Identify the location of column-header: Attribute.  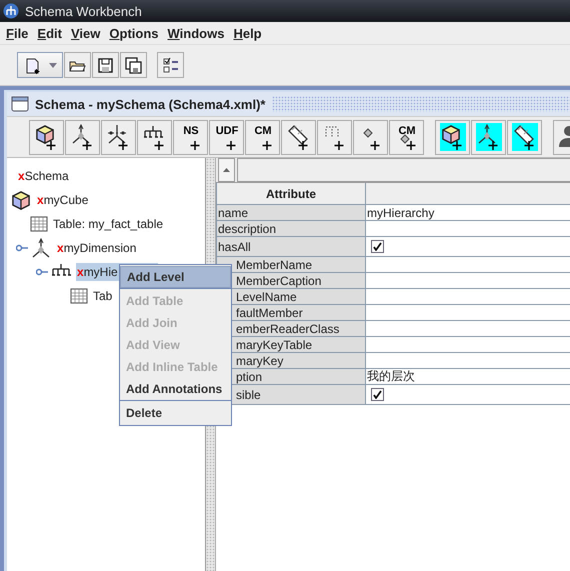
(291, 194).